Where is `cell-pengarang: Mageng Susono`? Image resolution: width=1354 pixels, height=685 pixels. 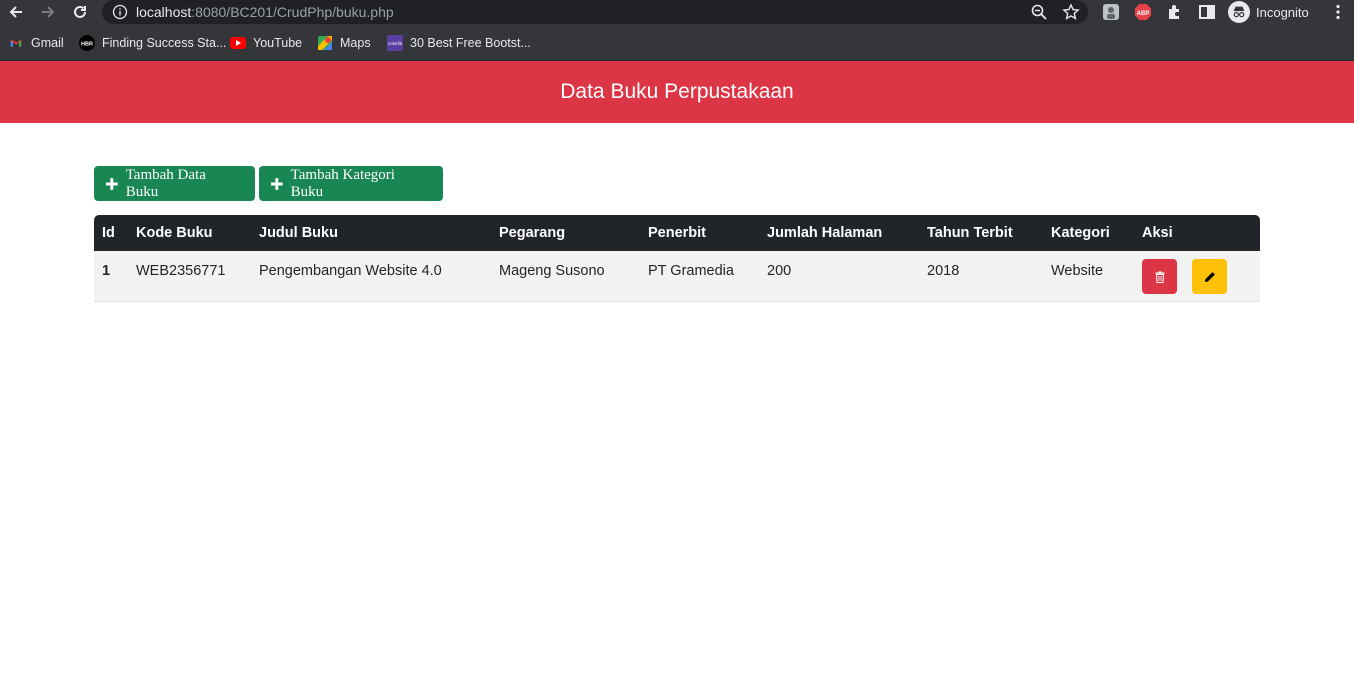
cell-pengarang: Mageng Susono is located at coordinates (552, 271).